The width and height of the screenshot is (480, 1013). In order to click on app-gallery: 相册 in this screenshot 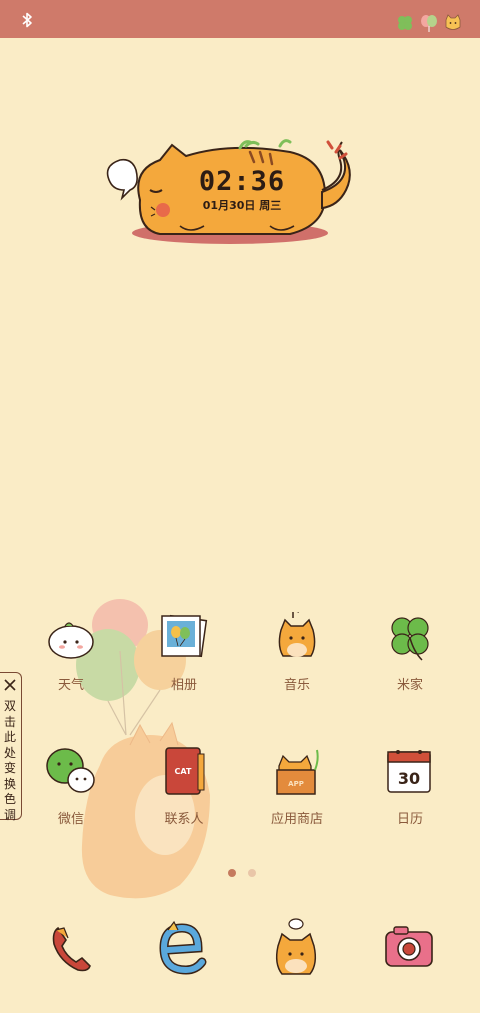, I will do `click(184, 652)`.